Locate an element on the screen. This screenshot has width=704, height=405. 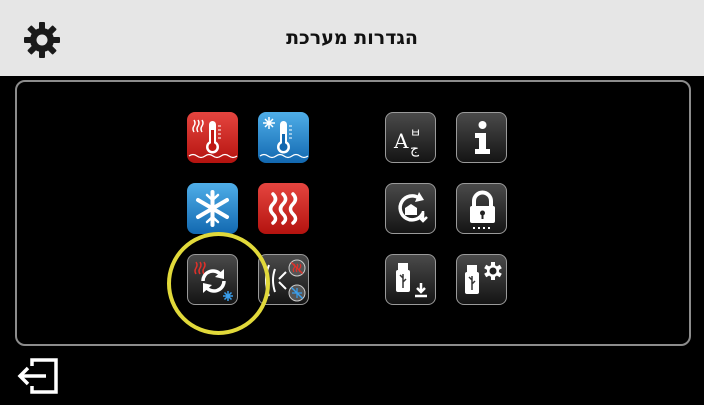
cooling-mode-button is located at coordinates (212, 208).